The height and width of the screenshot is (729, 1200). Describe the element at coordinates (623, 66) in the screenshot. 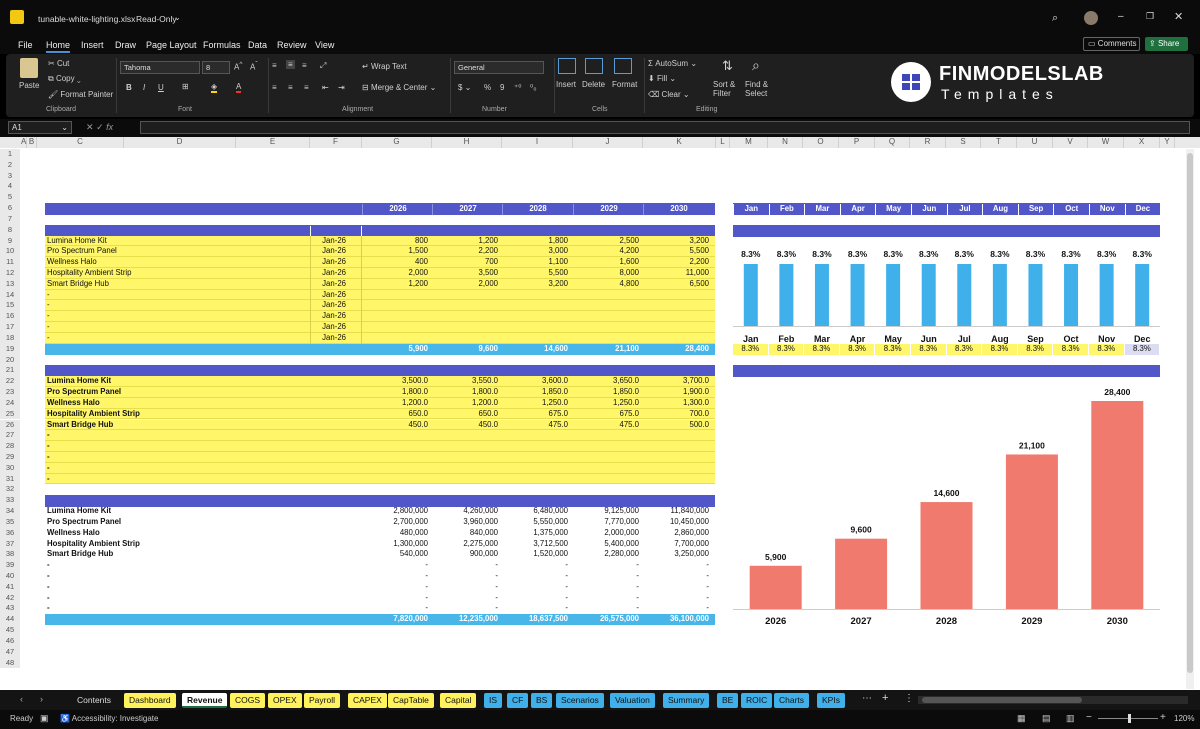

I see `format-cells-icon` at that location.